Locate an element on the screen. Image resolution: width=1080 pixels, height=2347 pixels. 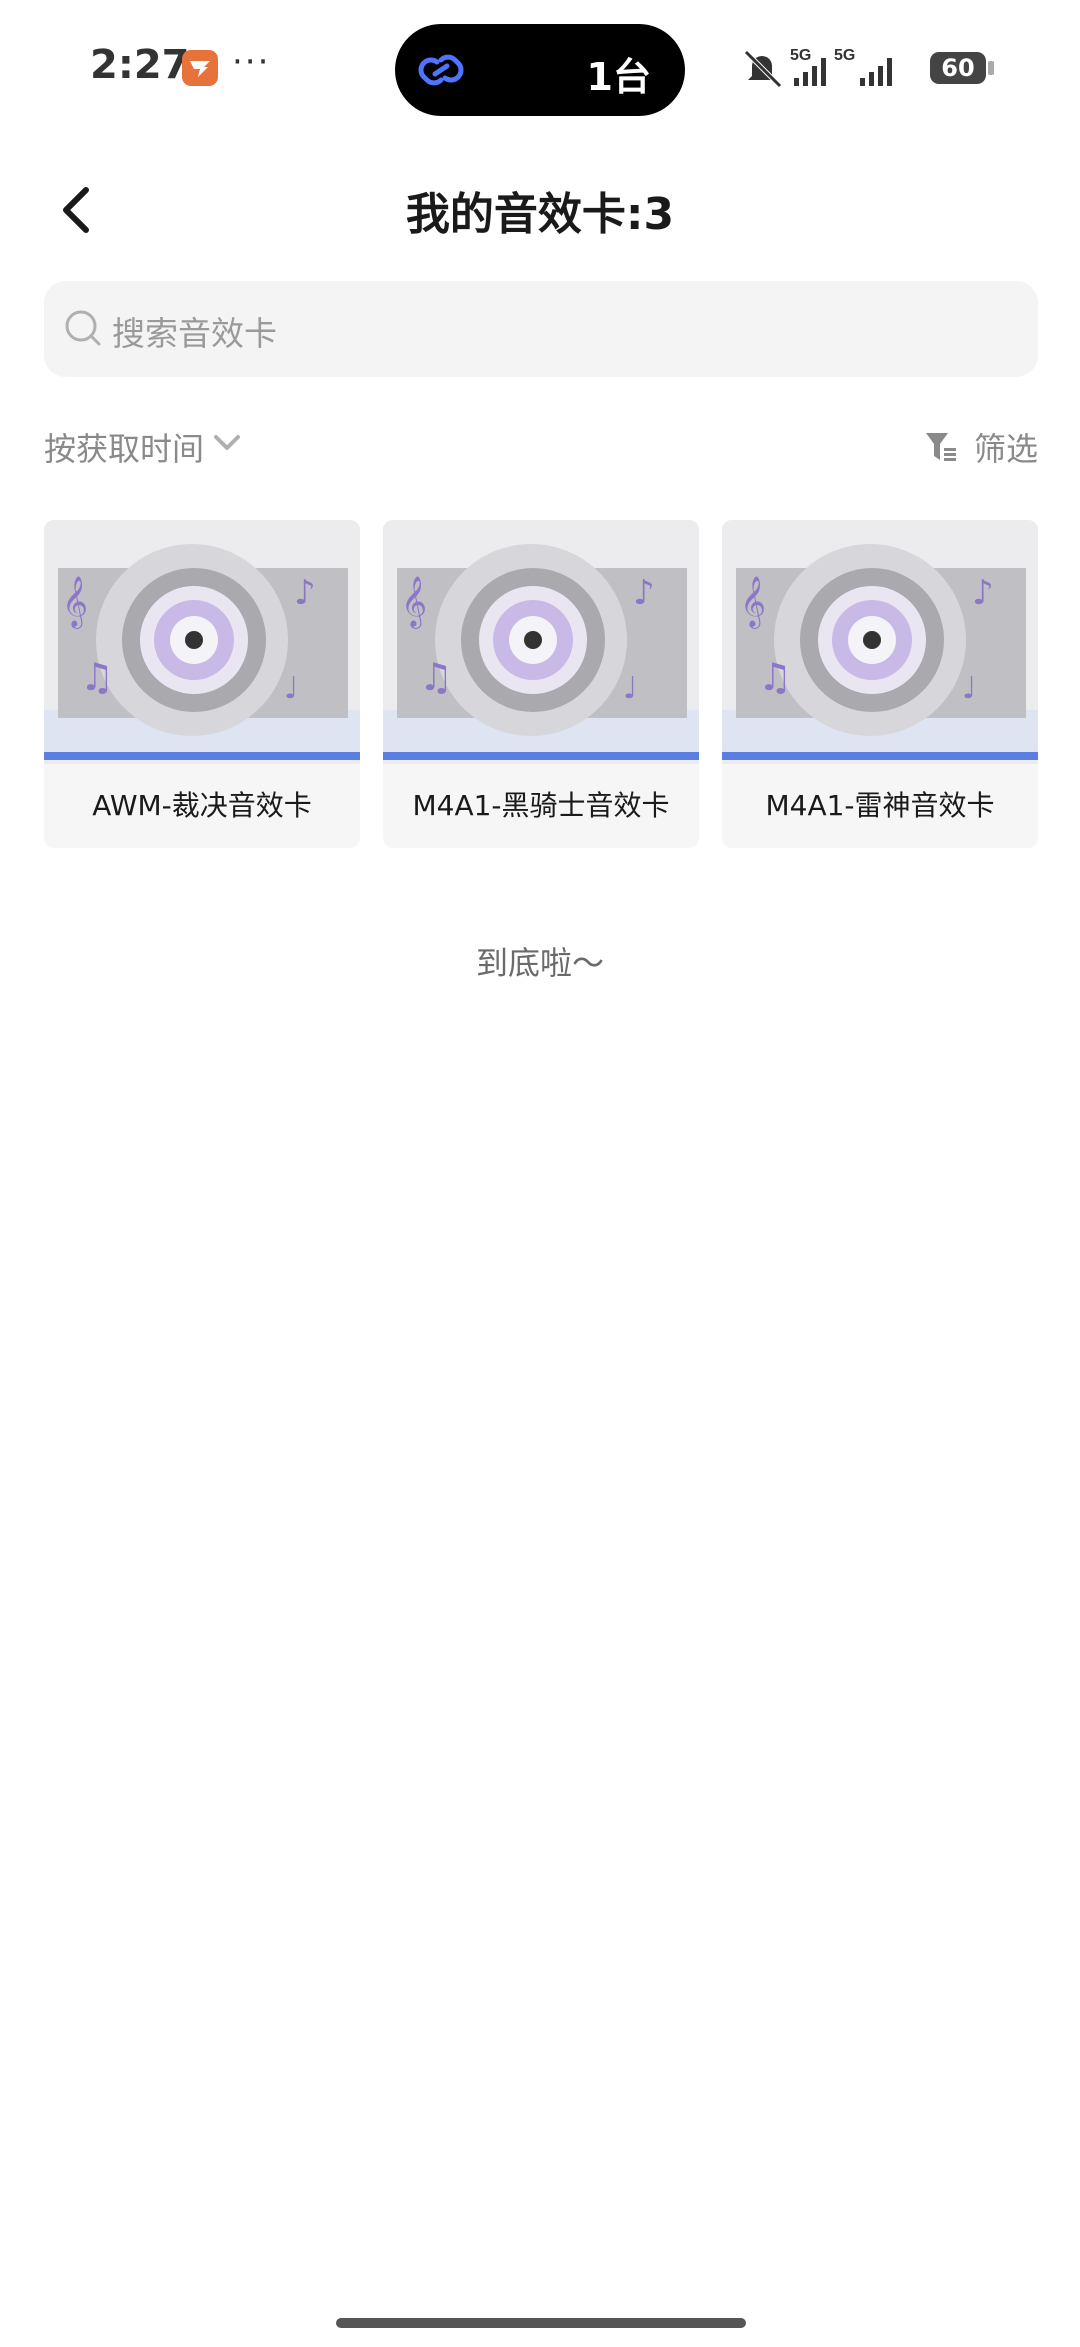
filter-label: 筛选 is located at coordinates (1005, 449).